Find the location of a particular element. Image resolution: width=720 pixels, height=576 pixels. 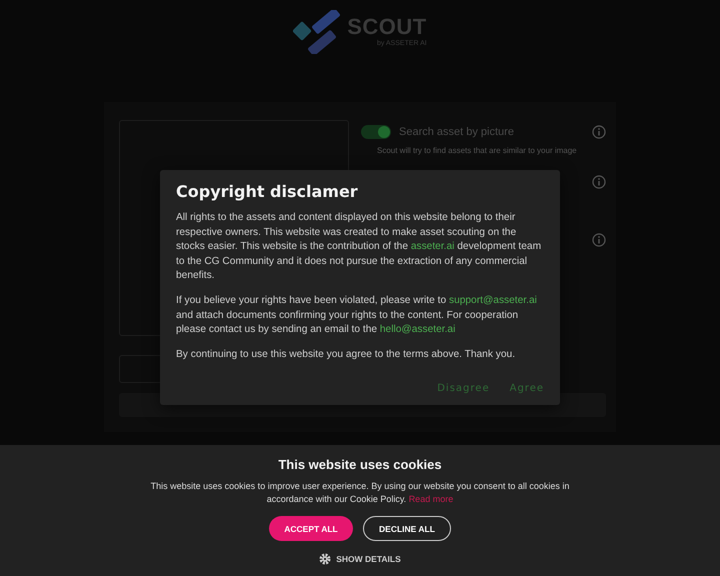

cookie-text: This website uses cookies to improve user experience. By using our website you consent to all cookies in accordance with our Cookie Policy. Read more is located at coordinates (360, 493).